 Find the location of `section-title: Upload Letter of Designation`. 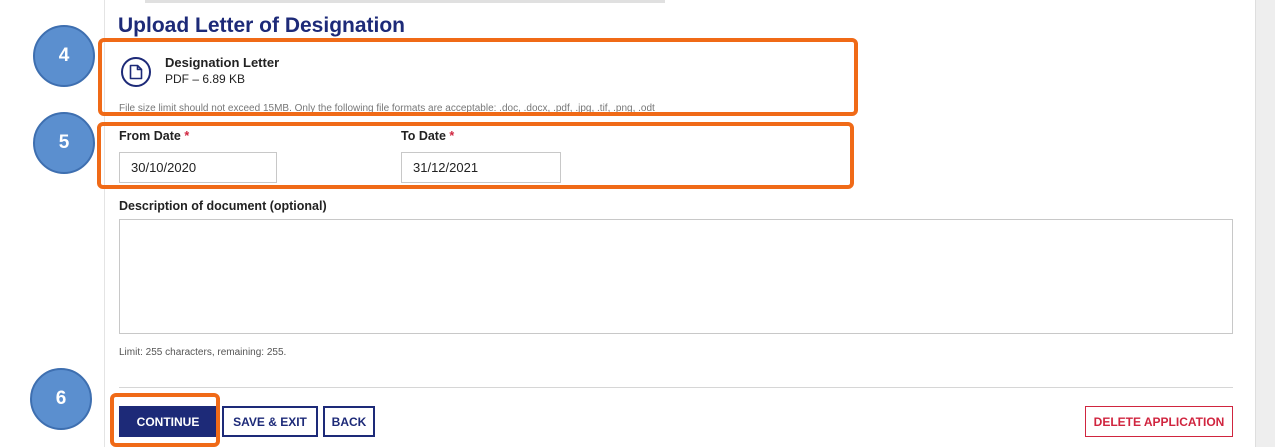

section-title: Upload Letter of Designation is located at coordinates (262, 25).